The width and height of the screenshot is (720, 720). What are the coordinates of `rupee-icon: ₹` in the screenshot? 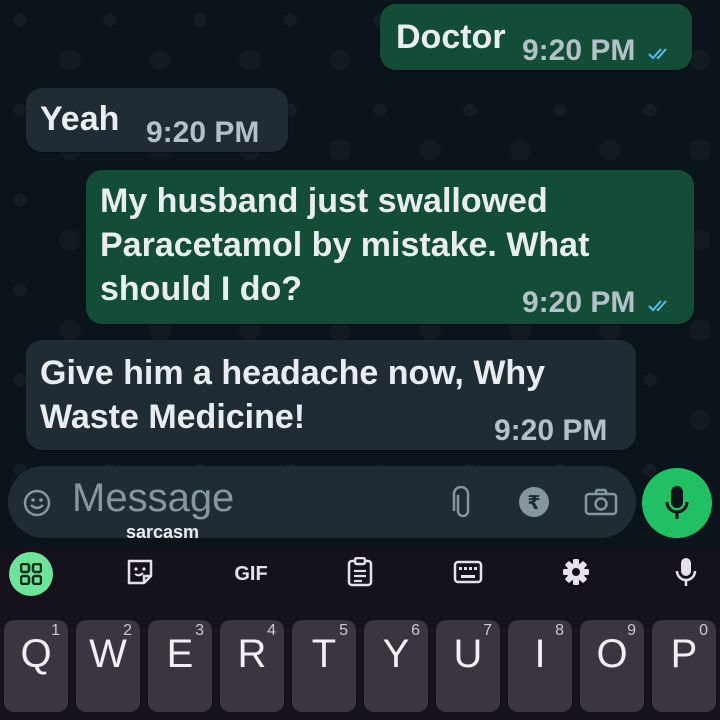 It's located at (534, 504).